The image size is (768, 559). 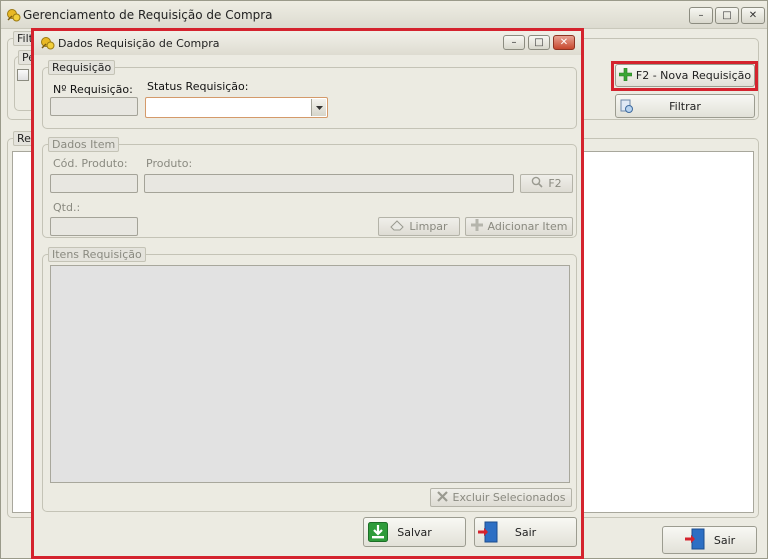 What do you see at coordinates (67, 207) in the screenshot?
I see `qtd-label: Qtd.:` at bounding box center [67, 207].